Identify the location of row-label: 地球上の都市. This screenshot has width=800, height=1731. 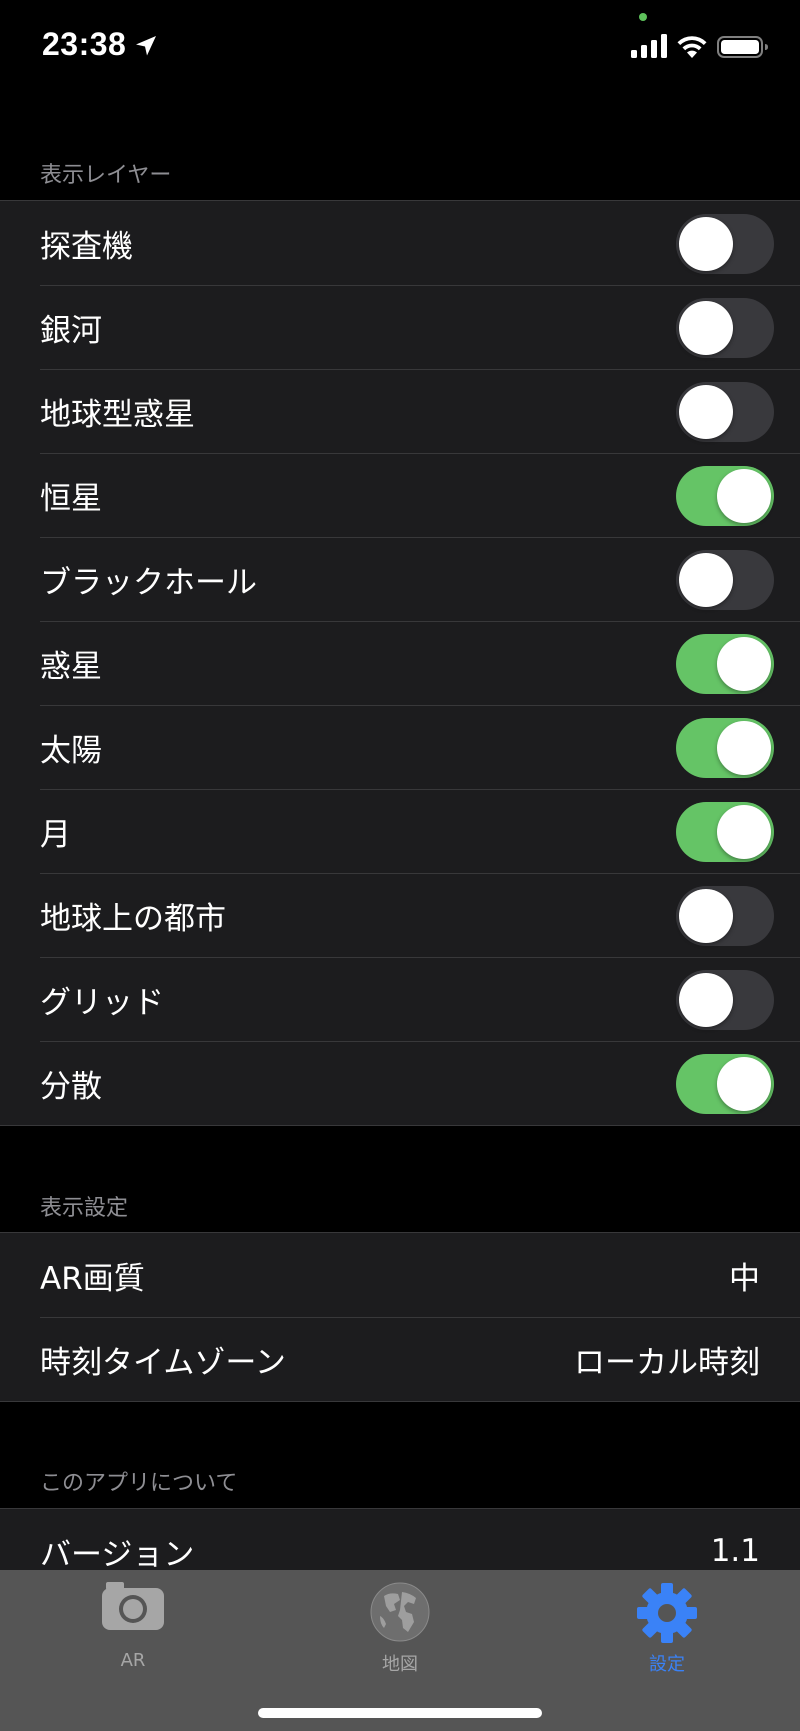
(133, 918).